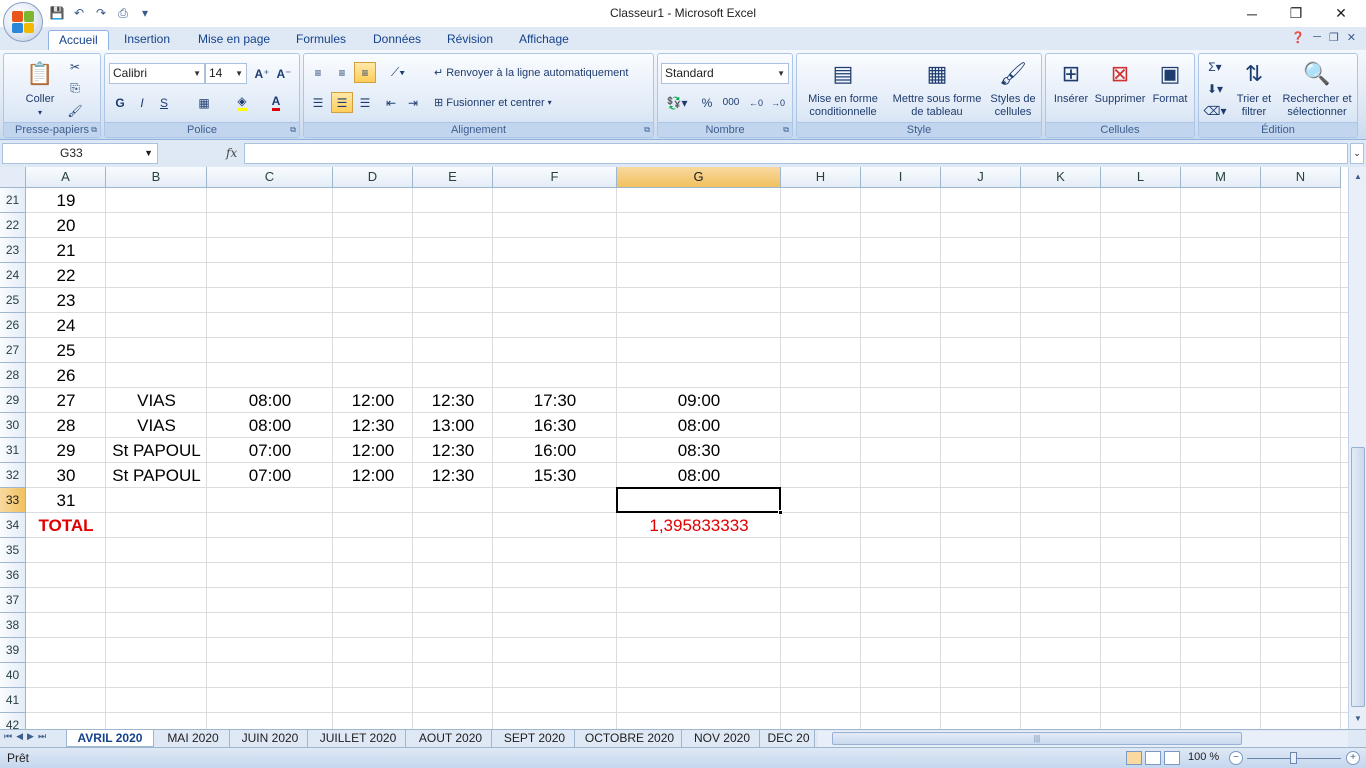  I want to click on tab-accueil: Accueil, so click(78, 40).